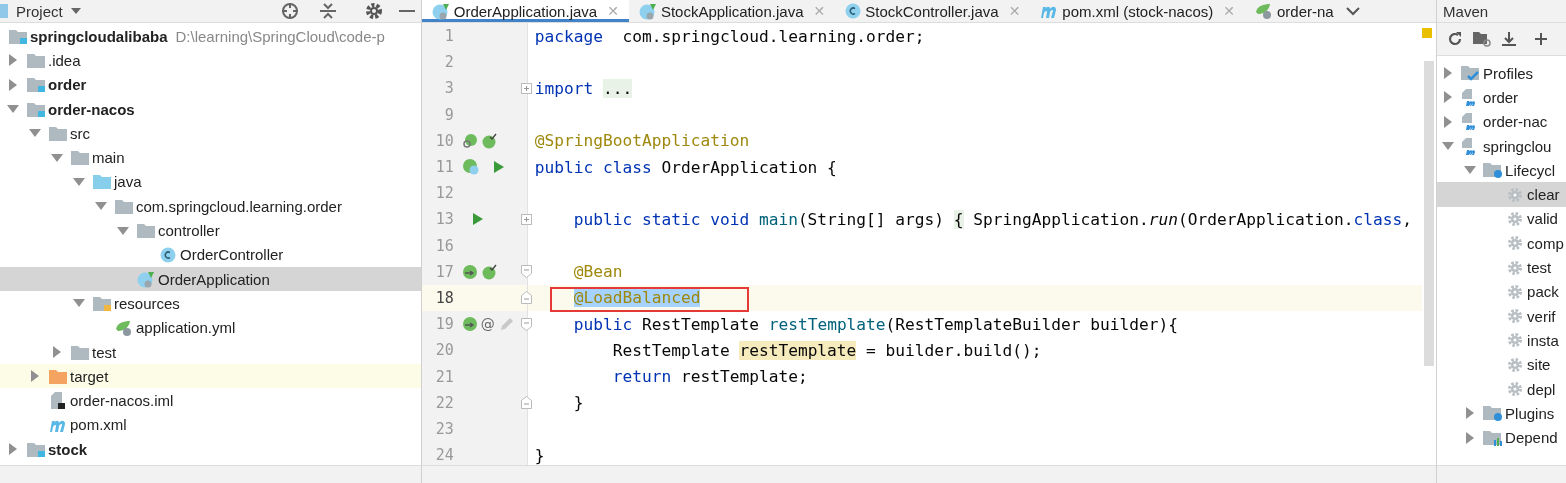  Describe the element at coordinates (597, 272) in the screenshot. I see `code-line: @Bean` at that location.